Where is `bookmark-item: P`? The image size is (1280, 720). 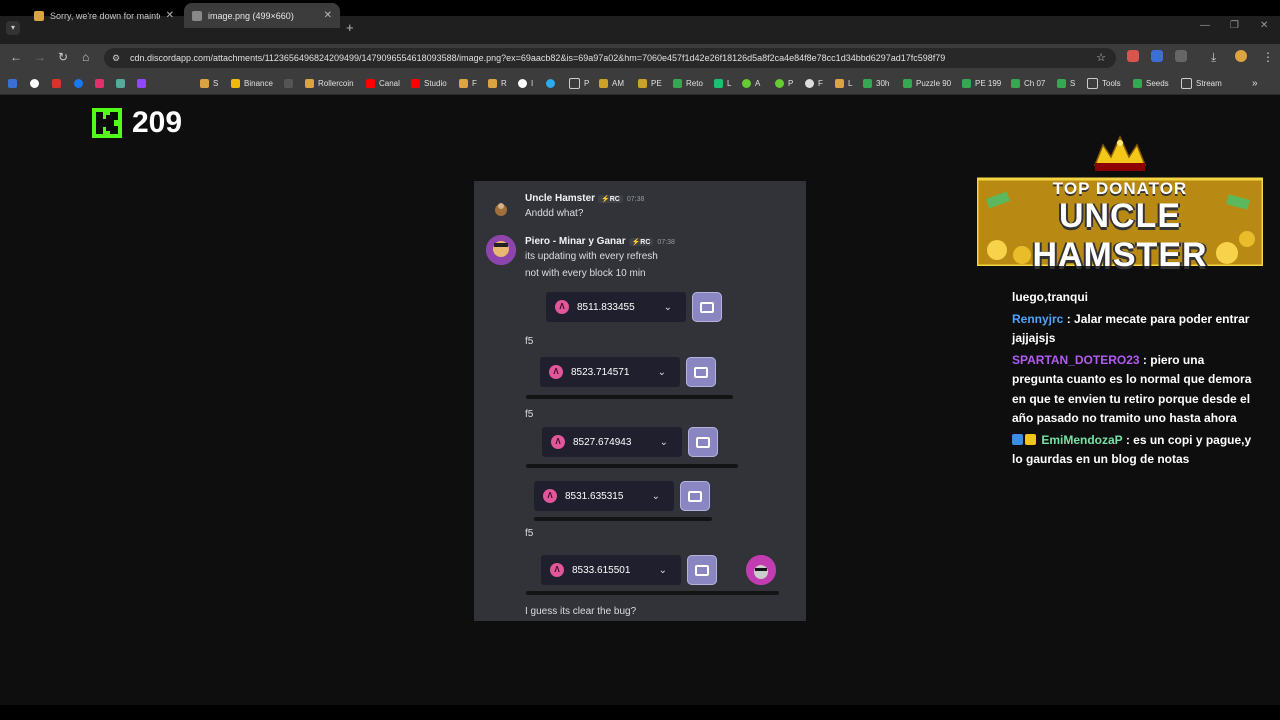
bookmark-item: P is located at coordinates (784, 83).